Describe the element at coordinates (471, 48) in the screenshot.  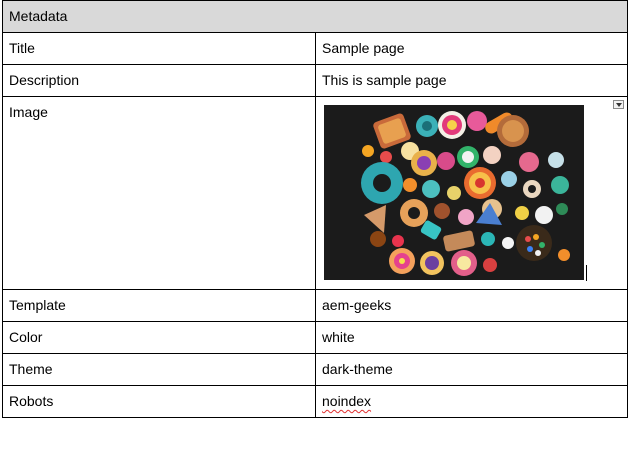
I see `title-value-cell: Sample page` at that location.